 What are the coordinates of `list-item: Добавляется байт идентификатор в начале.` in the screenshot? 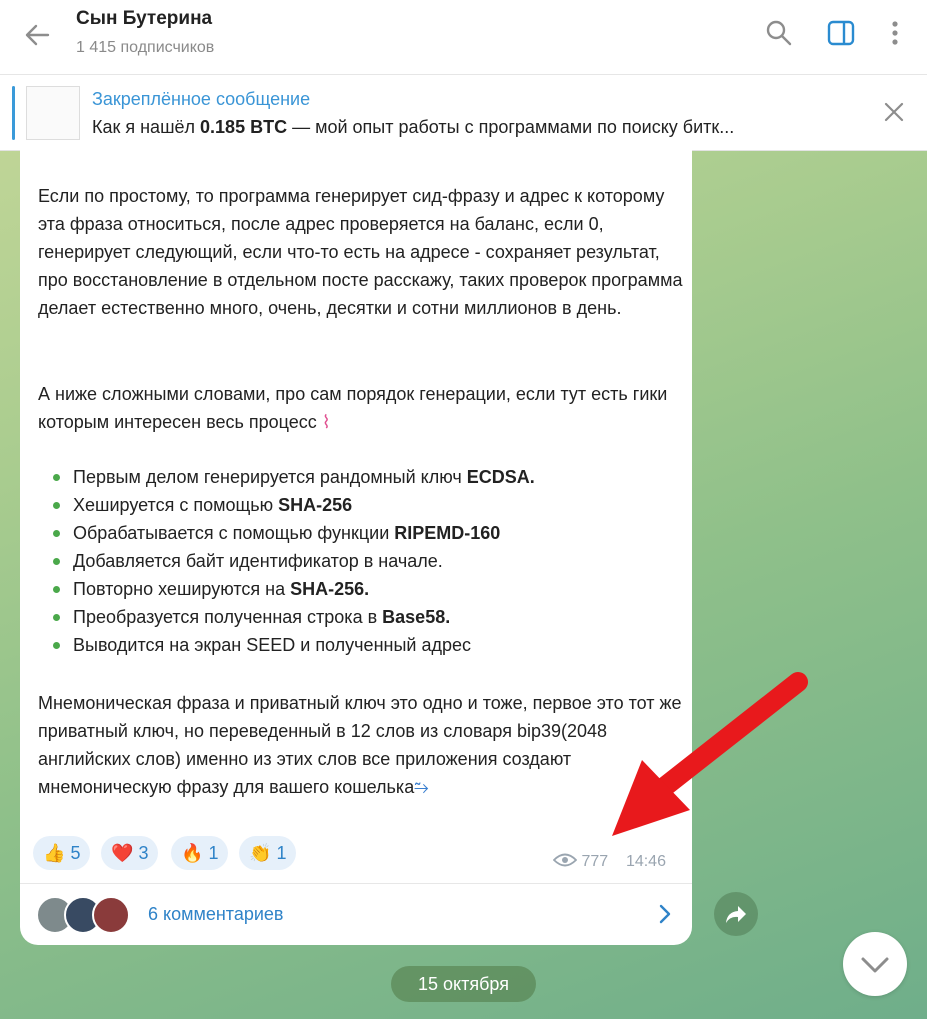 It's located at (292, 561).